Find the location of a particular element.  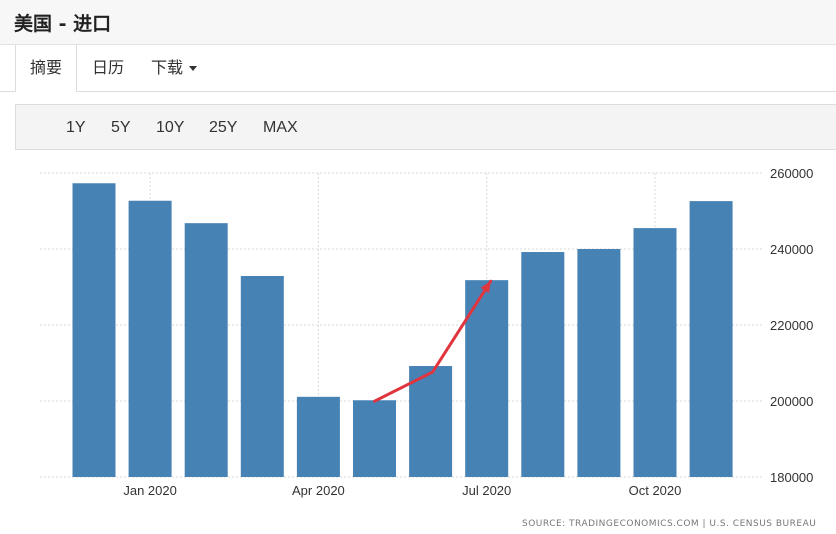

tab-download-label: 下载 is located at coordinates (167, 67).